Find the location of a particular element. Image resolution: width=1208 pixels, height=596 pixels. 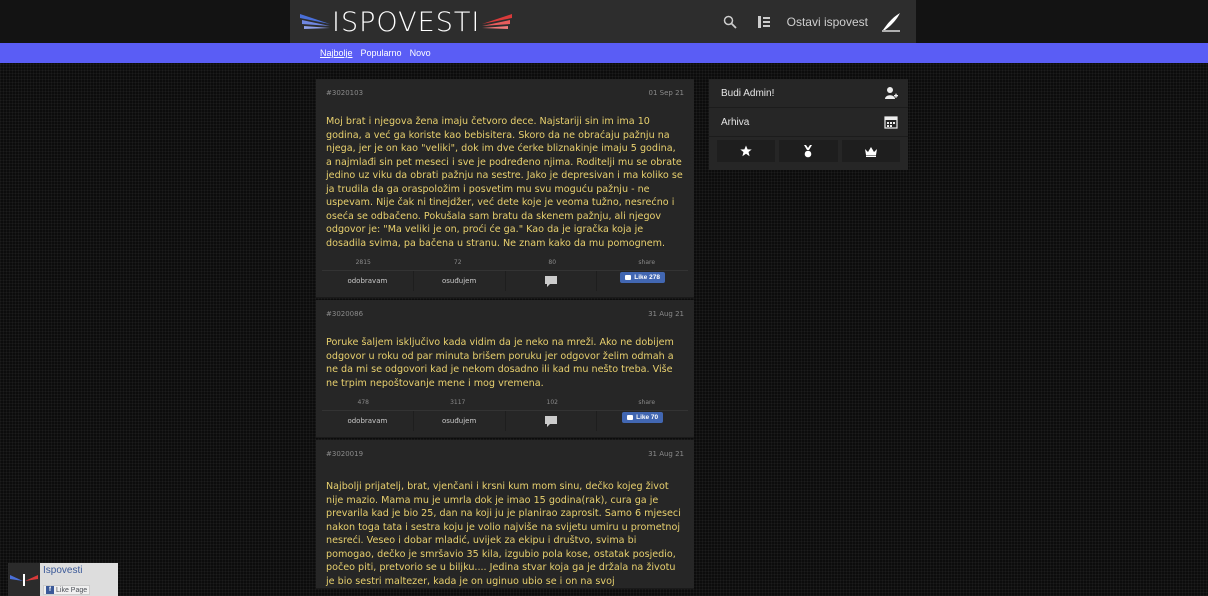

medal-button is located at coordinates (808, 151).